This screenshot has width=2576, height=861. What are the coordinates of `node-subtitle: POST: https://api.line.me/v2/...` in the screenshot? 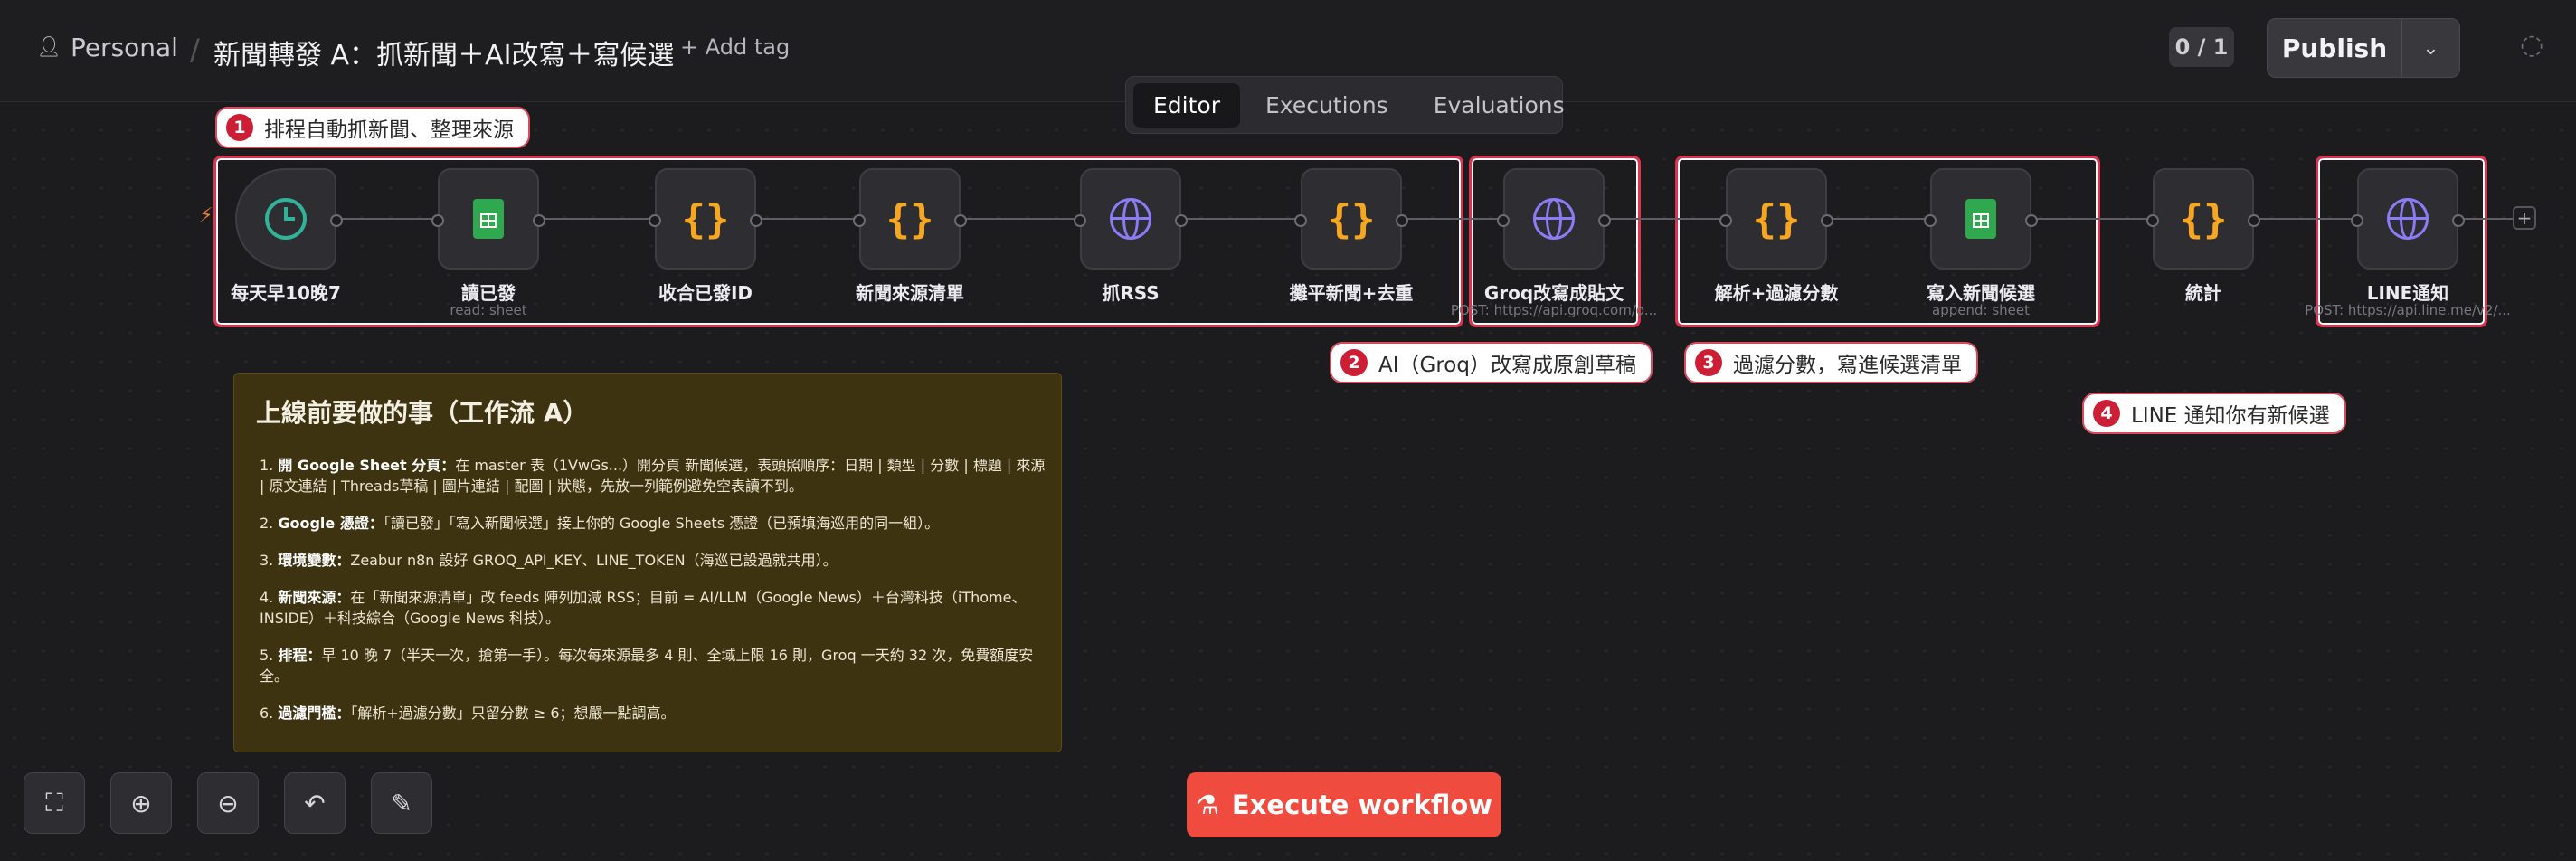 It's located at (2408, 310).